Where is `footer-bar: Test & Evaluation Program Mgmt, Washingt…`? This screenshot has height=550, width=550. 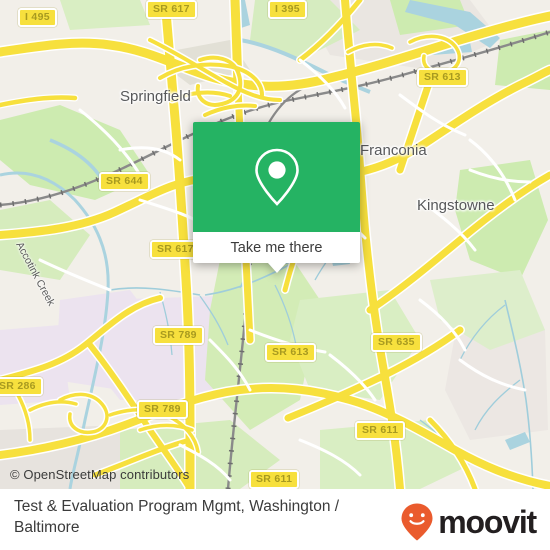 footer-bar: Test & Evaluation Program Mgmt, Washingt… is located at coordinates (275, 519).